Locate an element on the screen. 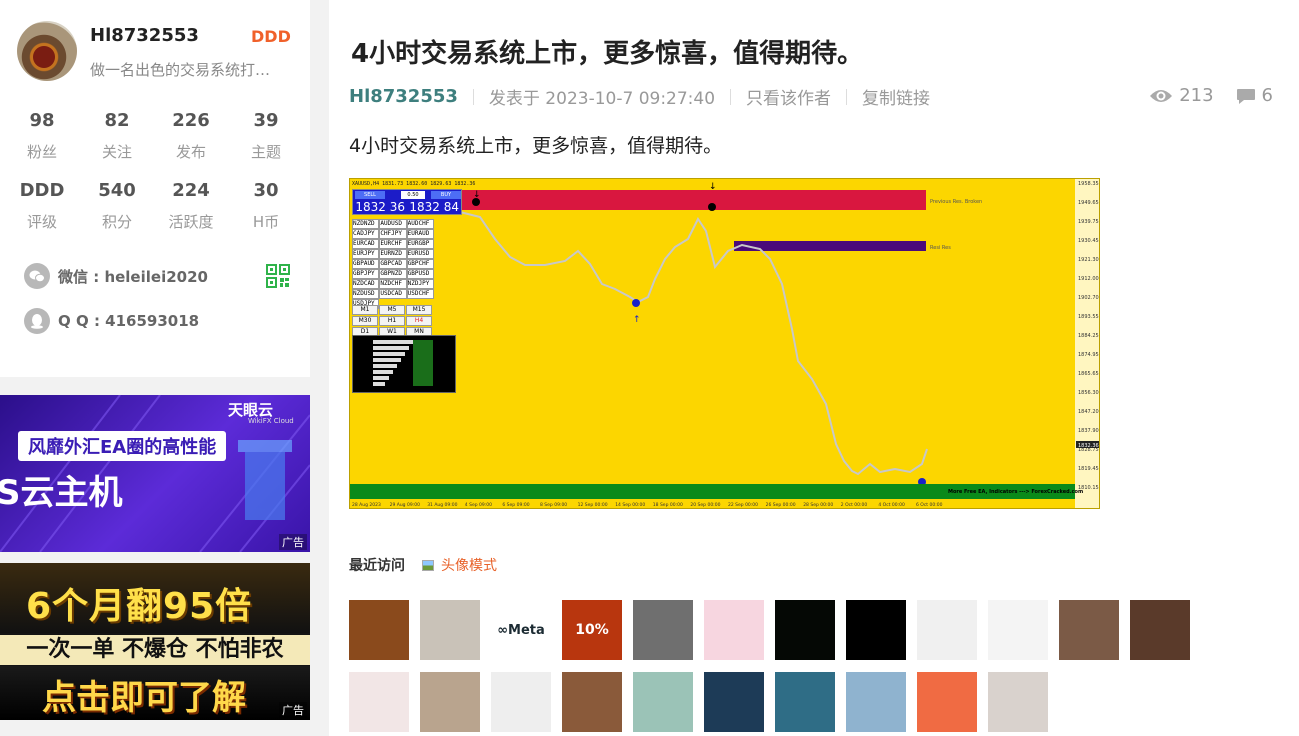  wechat-icon is located at coordinates (37, 276).